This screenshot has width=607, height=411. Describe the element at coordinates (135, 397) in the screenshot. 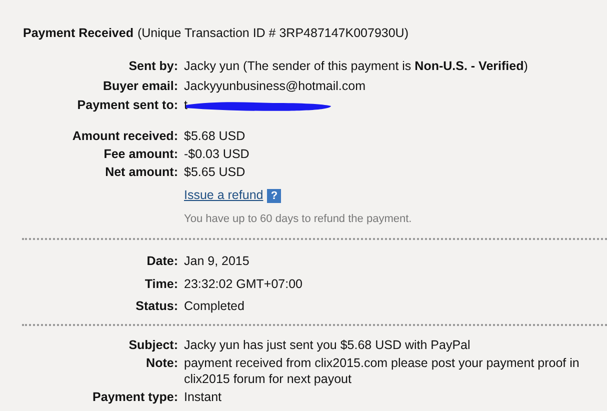

I see `field-label: Payment type:` at that location.